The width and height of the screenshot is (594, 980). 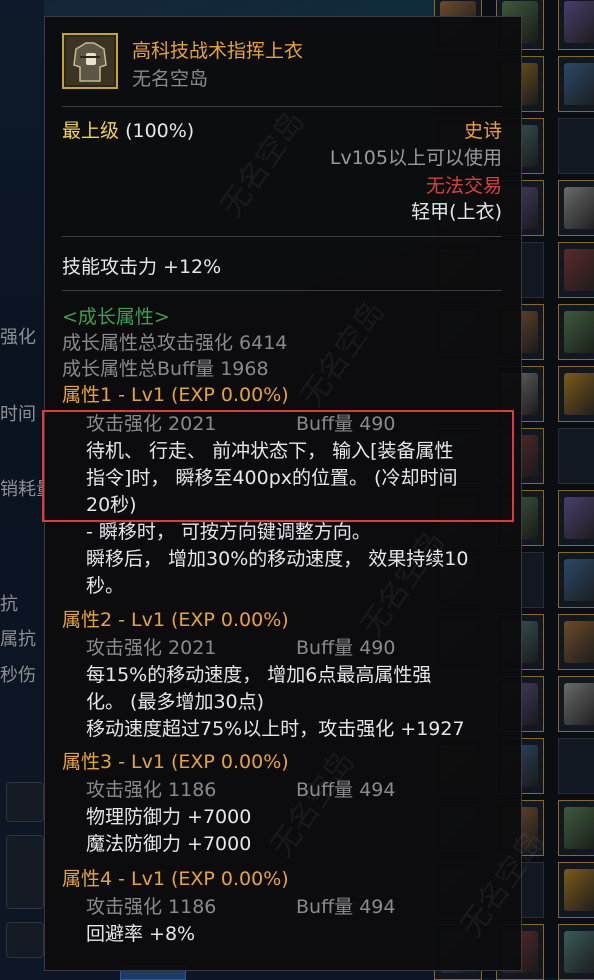 I want to click on left-label-time: 时间, so click(x=18, y=414).